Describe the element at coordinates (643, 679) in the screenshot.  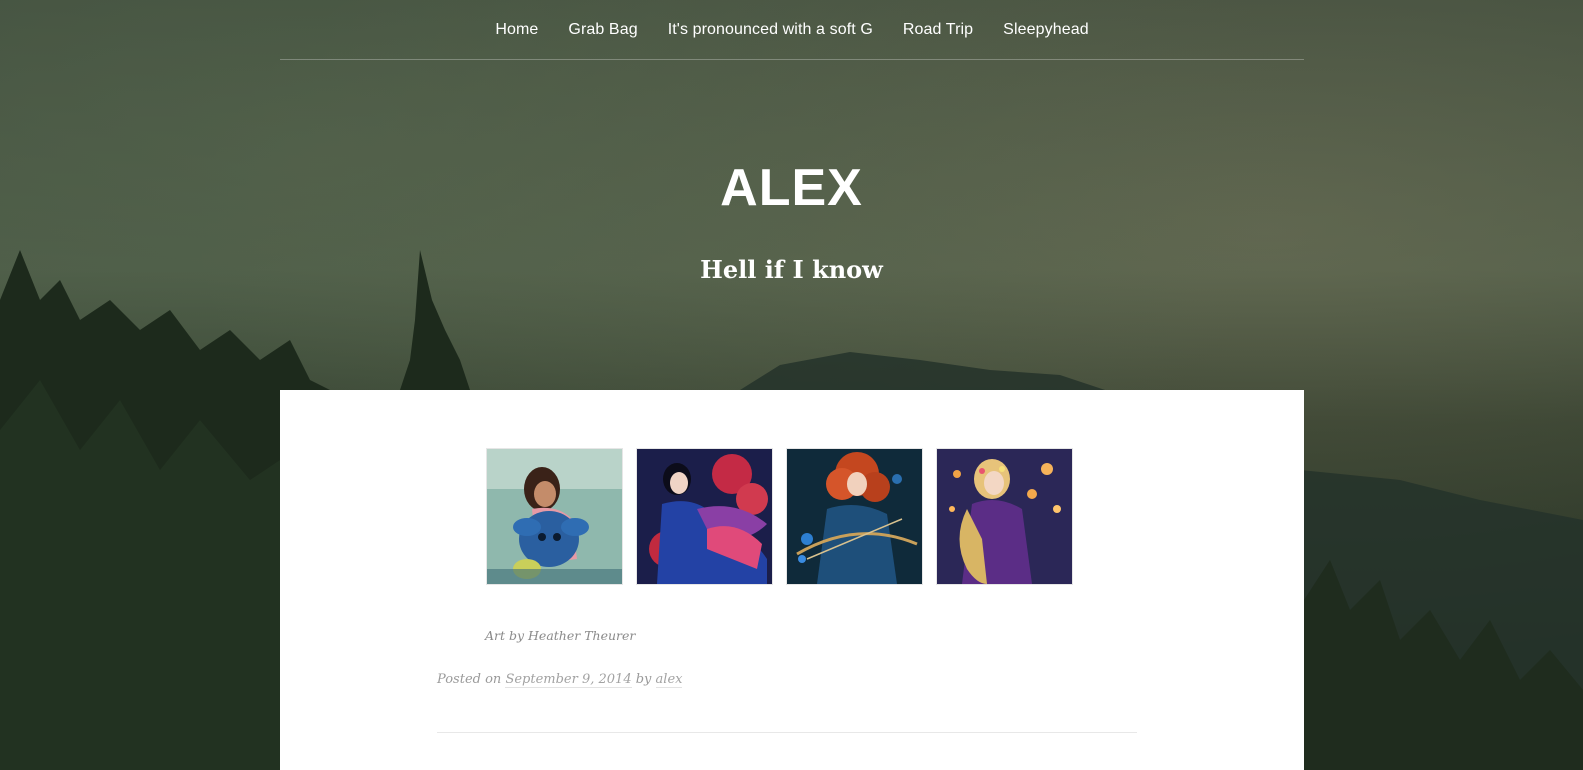
I see `by-label: by` at that location.